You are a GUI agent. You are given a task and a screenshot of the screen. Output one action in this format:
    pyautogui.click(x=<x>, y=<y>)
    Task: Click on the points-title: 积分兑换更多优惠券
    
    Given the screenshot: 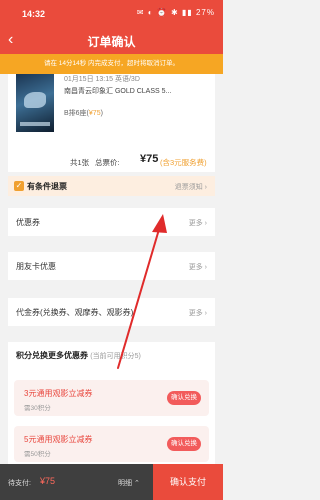 What is the action you would take?
    pyautogui.click(x=52, y=355)
    